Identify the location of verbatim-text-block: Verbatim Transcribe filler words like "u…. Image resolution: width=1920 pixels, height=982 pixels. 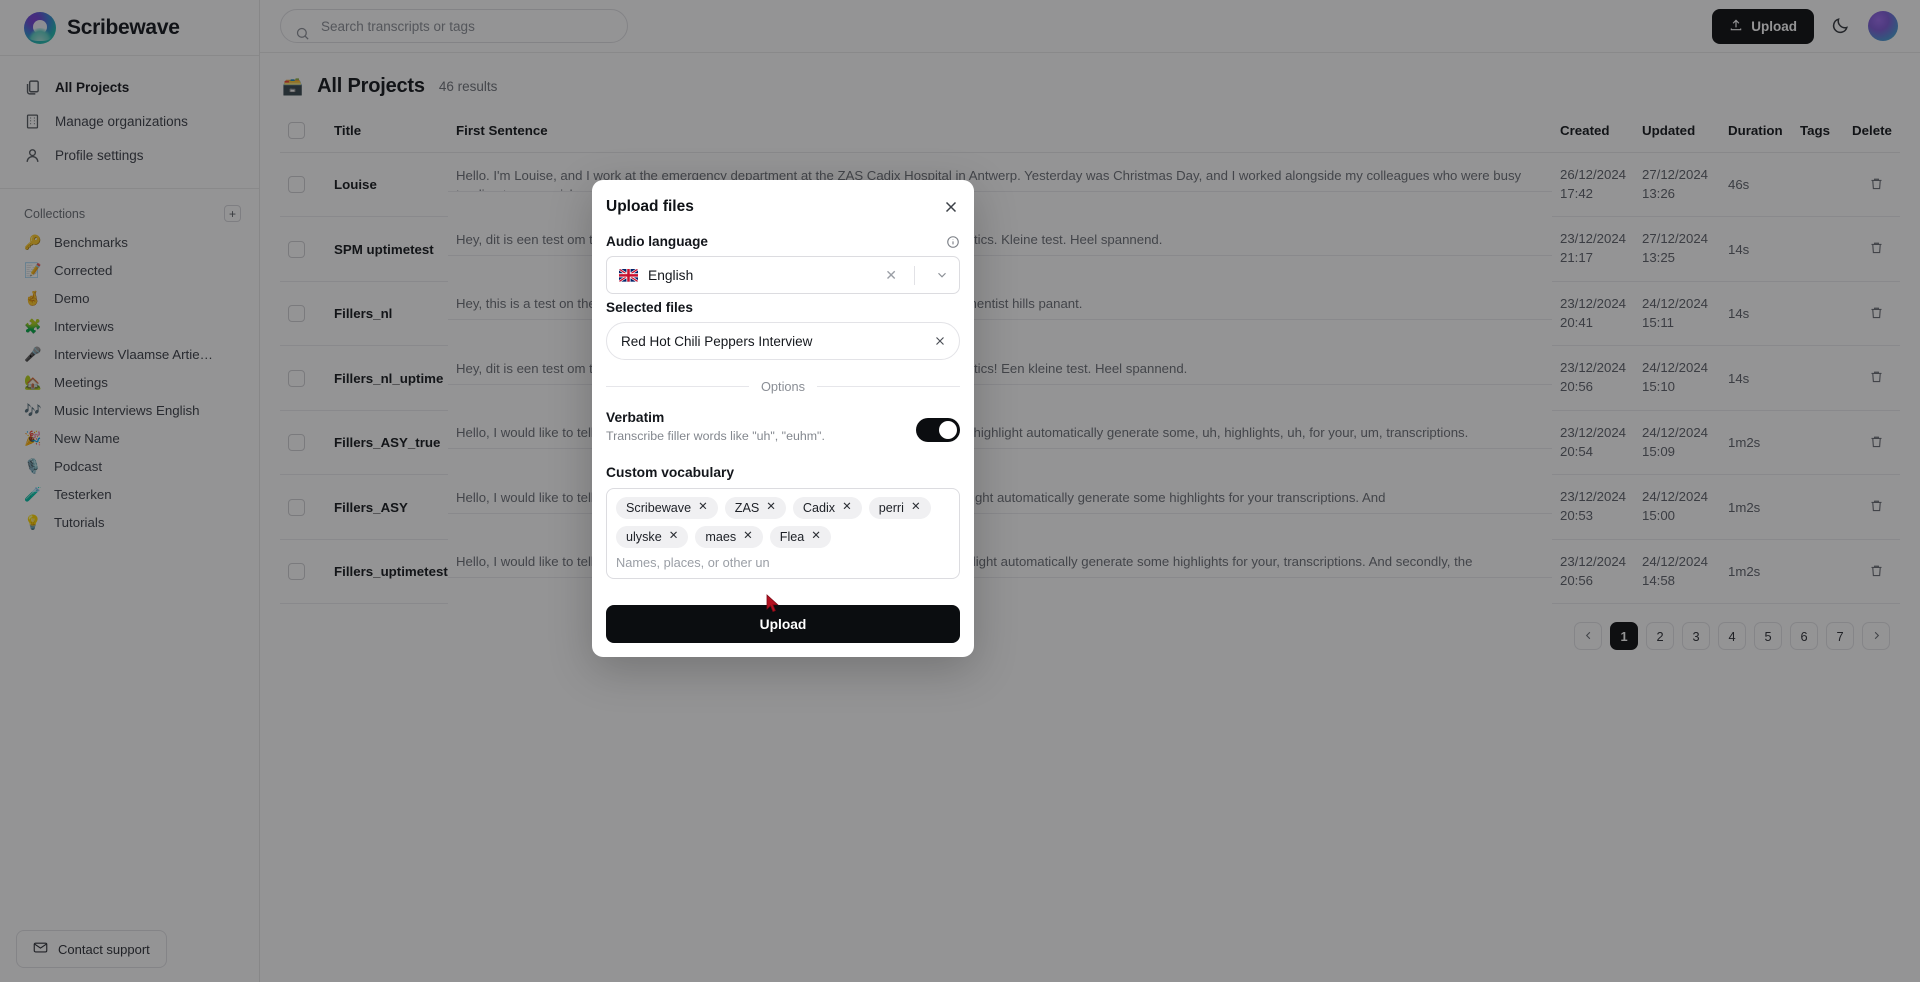
(715, 426).